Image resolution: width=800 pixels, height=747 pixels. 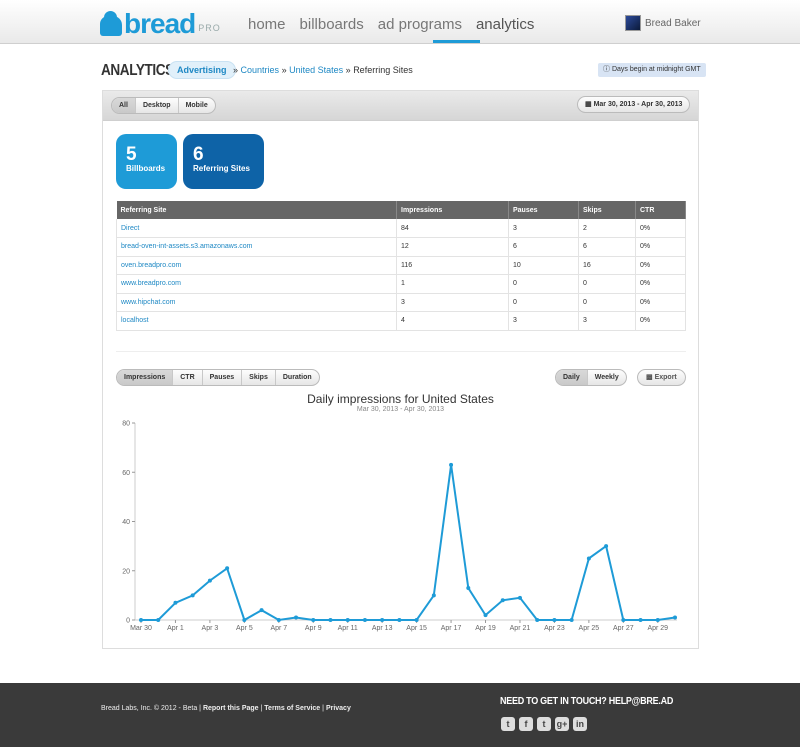 I want to click on date-range-button: ▦ Mar 30, 2013 - Apr 30, 2013, so click(x=634, y=104).